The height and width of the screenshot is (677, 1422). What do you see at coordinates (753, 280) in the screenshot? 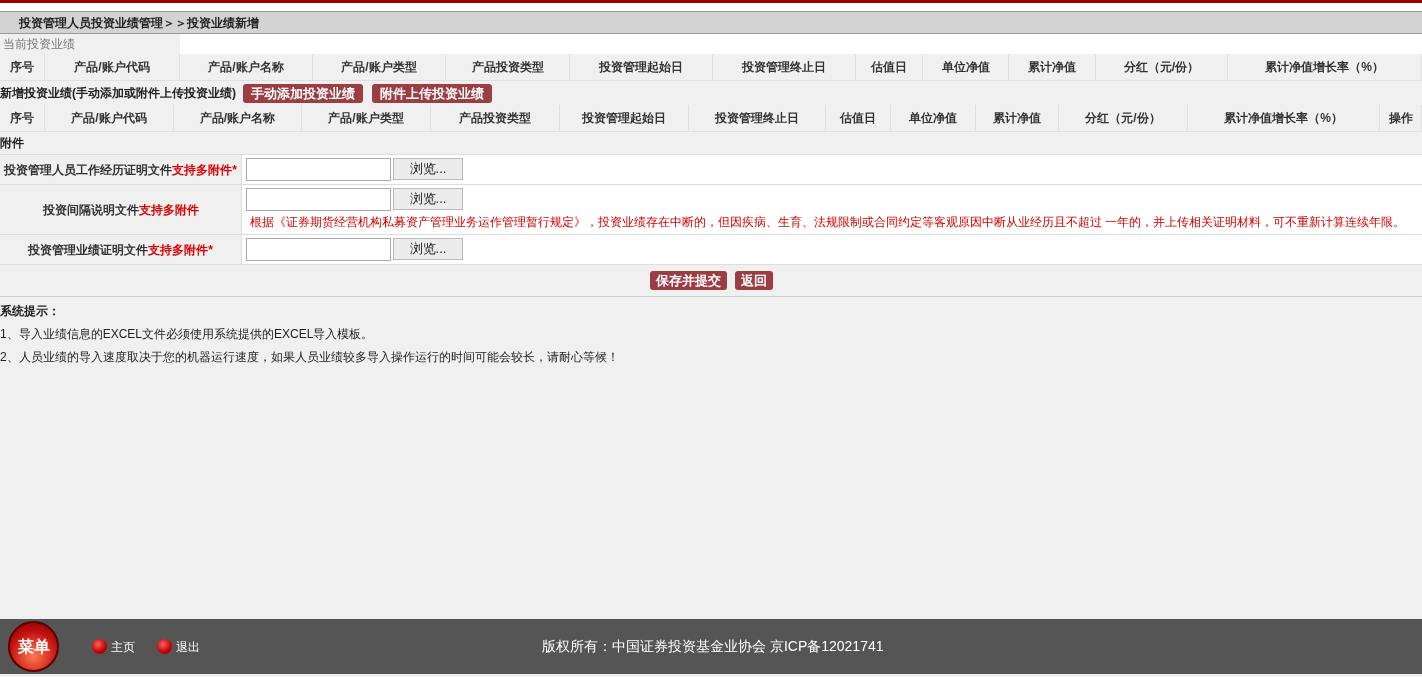
I see `action-button: 返回` at bounding box center [753, 280].